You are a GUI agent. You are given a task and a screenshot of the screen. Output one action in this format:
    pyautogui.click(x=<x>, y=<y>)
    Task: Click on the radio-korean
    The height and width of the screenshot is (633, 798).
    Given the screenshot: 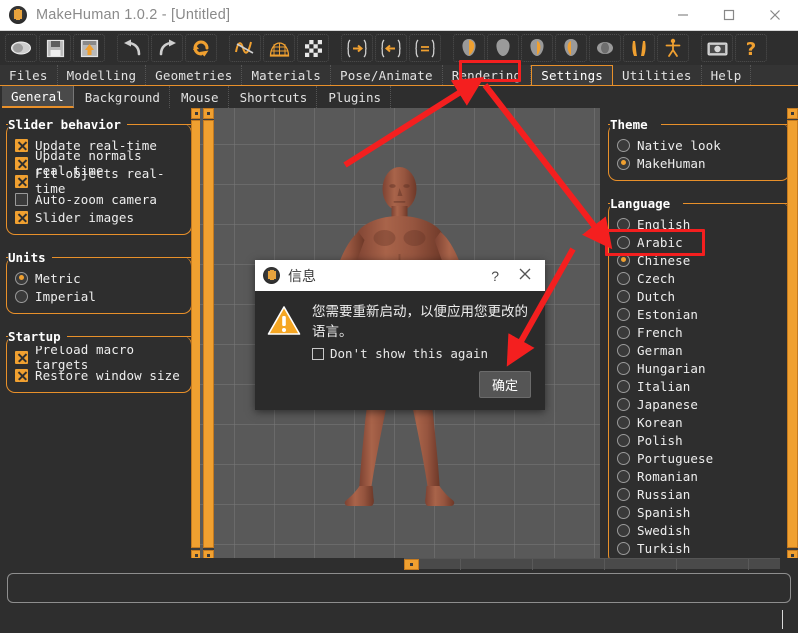 What is the action you would take?
    pyautogui.click(x=623, y=422)
    